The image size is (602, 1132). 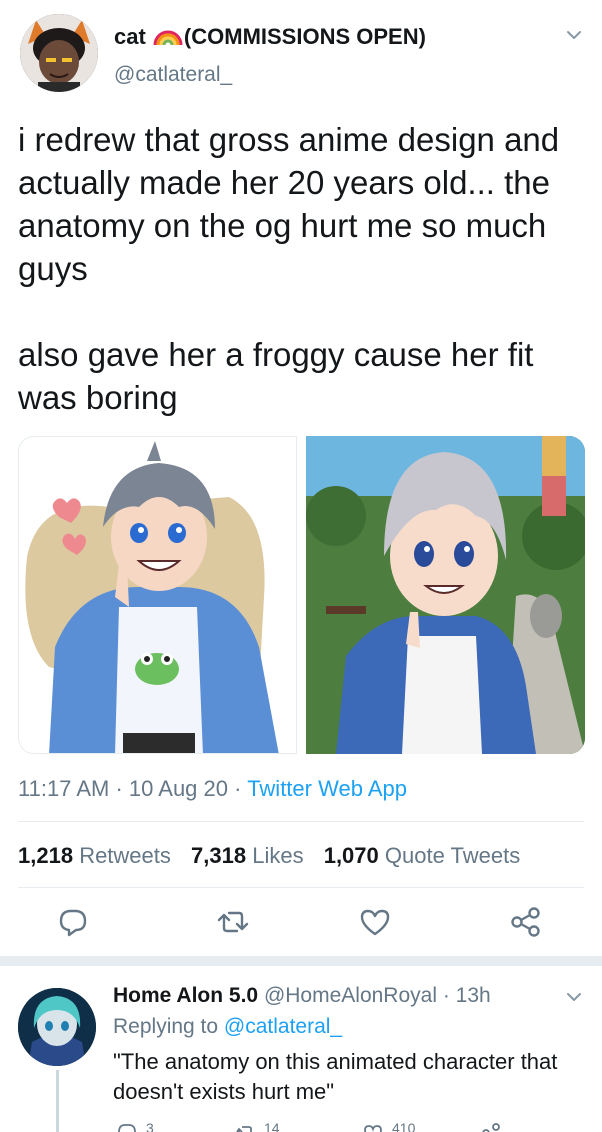 I want to click on replying-to: Replying to @catlateral_, so click(x=227, y=1027).